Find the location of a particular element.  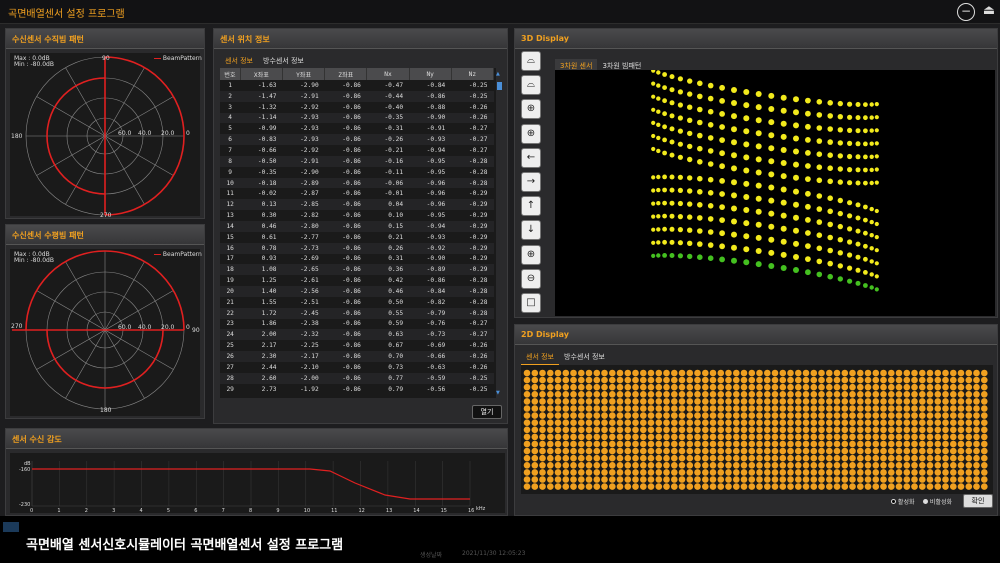

table-row: 4 -1.14 -2.93 -0.86 -0.35 -0.90 -0.26 is located at coordinates (357, 118).